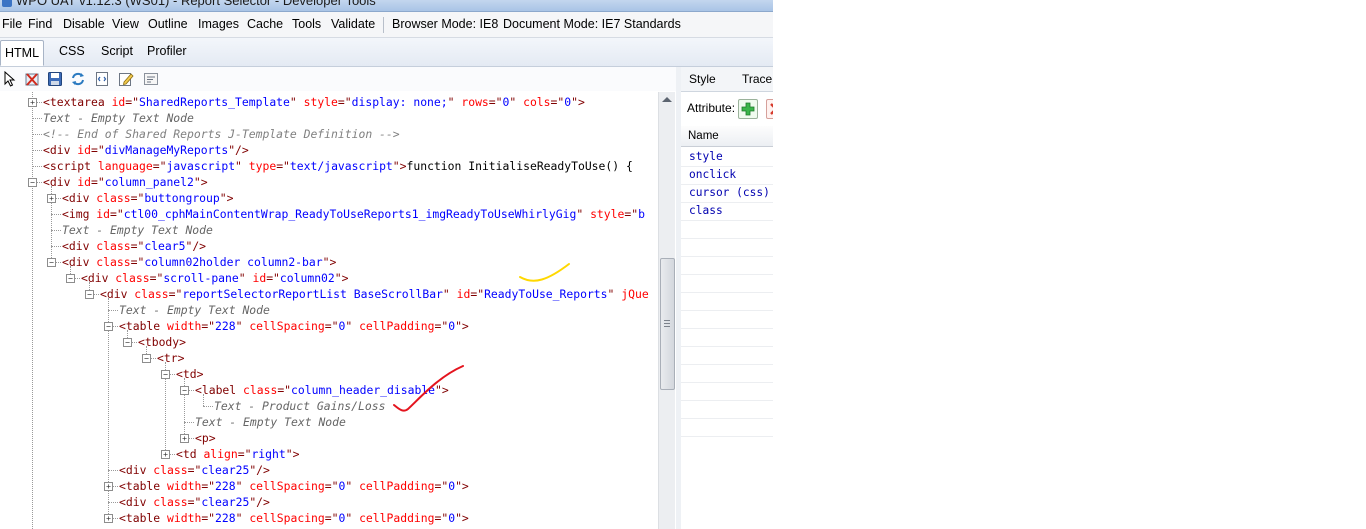  I want to click on yellow-tick-mark, so click(544, 272).